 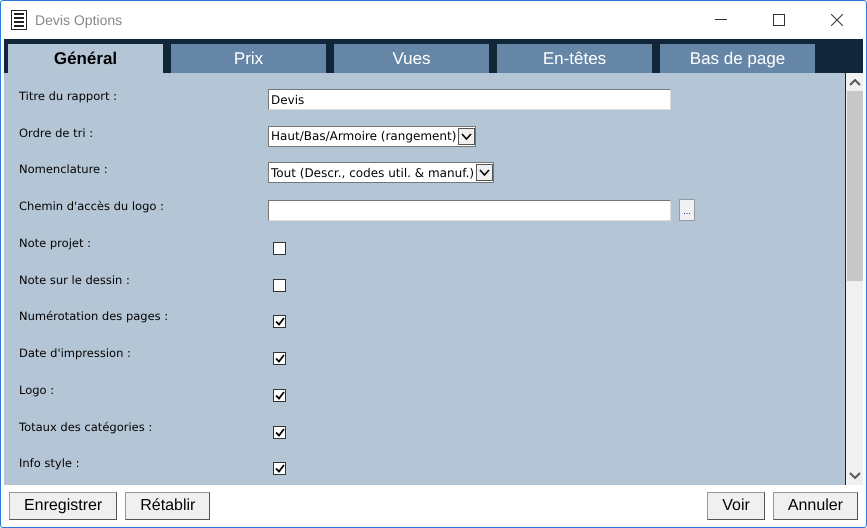 What do you see at coordinates (737, 58) in the screenshot?
I see `tab: Bas de page` at bounding box center [737, 58].